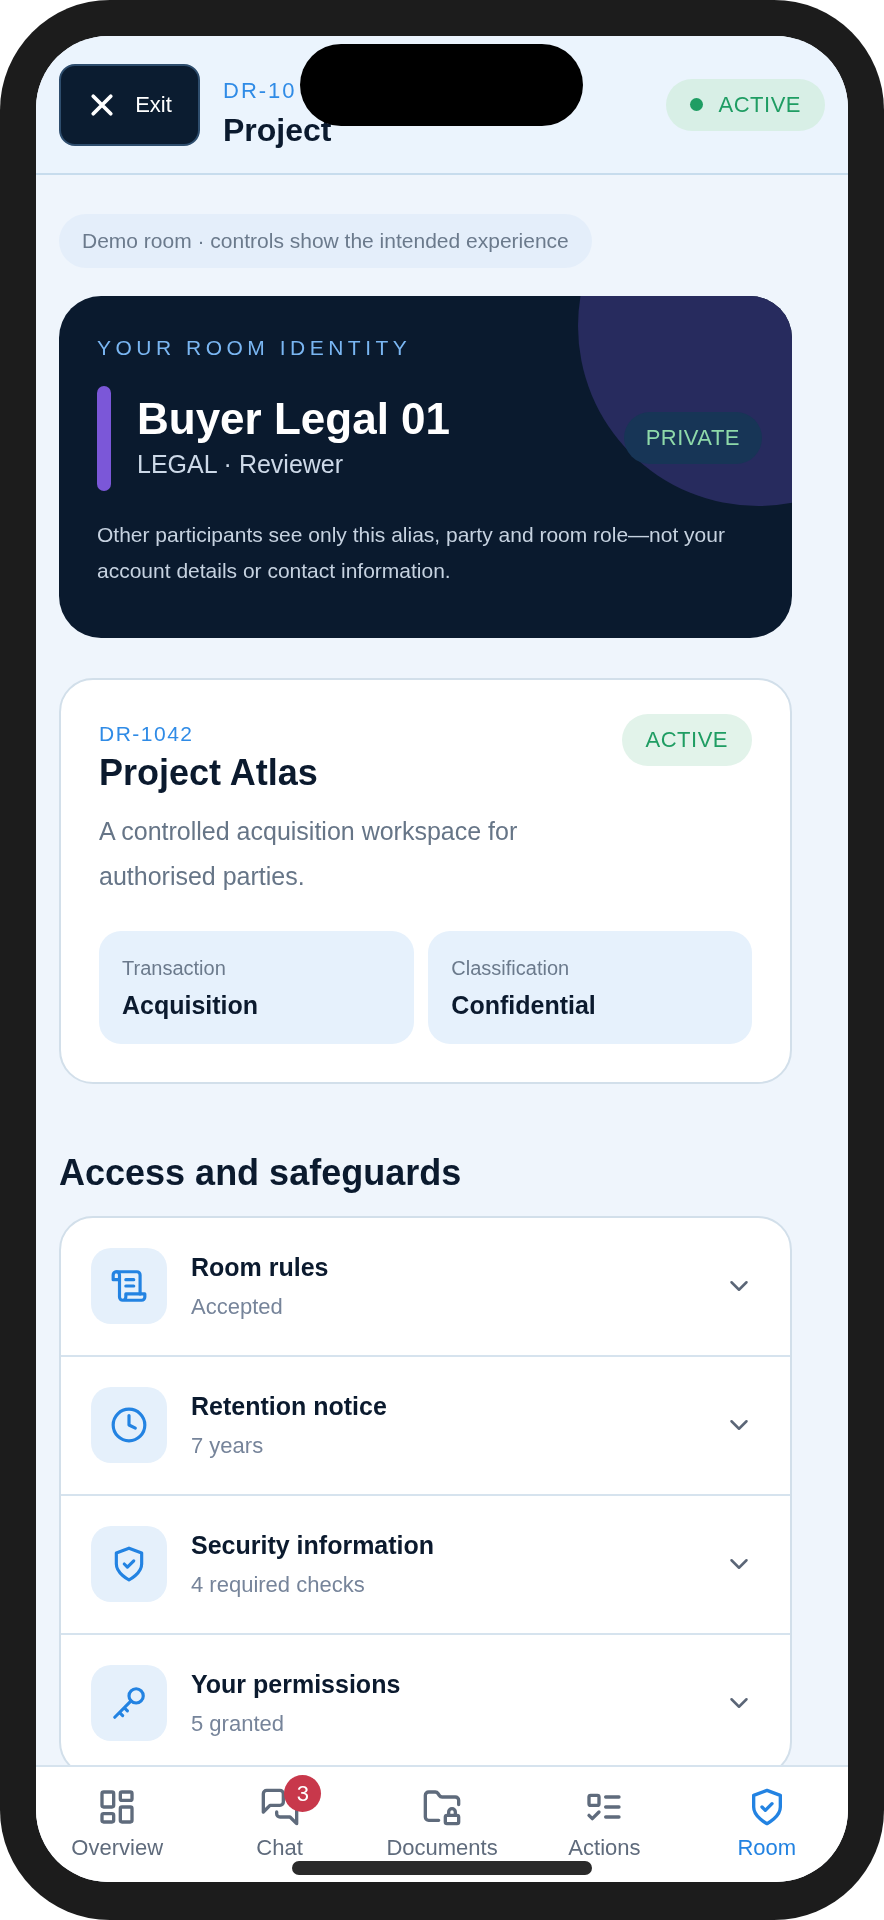  What do you see at coordinates (208, 772) in the screenshot?
I see `room-title: Project Atlas` at bounding box center [208, 772].